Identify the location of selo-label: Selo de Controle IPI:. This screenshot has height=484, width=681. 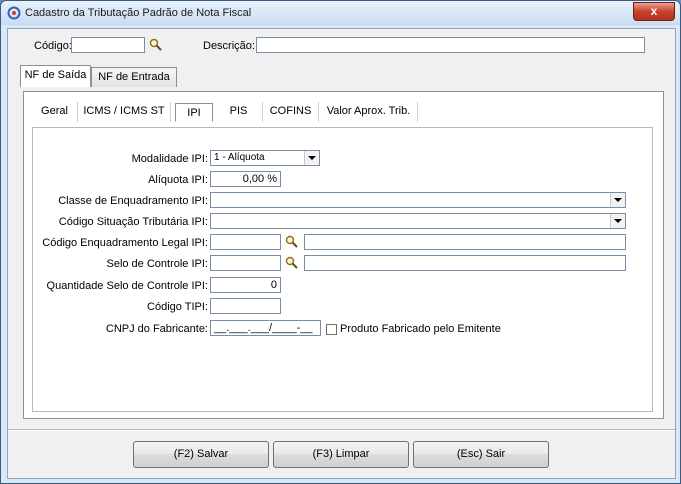
(157, 264).